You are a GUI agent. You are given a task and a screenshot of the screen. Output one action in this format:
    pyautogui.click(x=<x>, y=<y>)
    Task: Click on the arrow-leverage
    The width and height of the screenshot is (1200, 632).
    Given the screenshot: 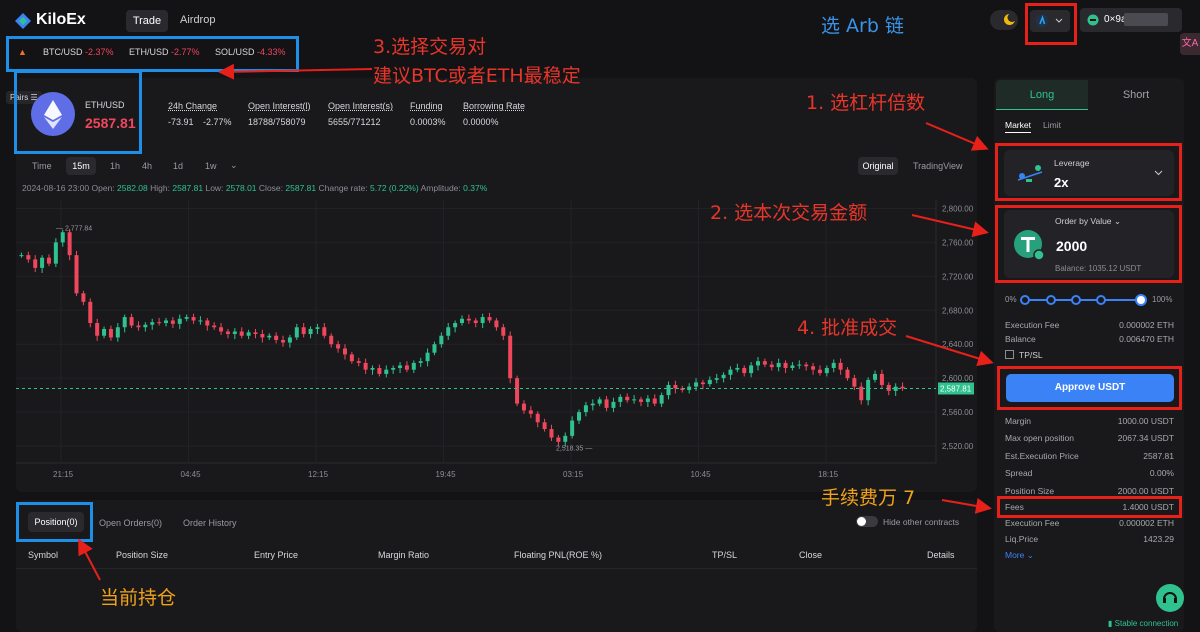 What is the action you would take?
    pyautogui.click(x=957, y=136)
    